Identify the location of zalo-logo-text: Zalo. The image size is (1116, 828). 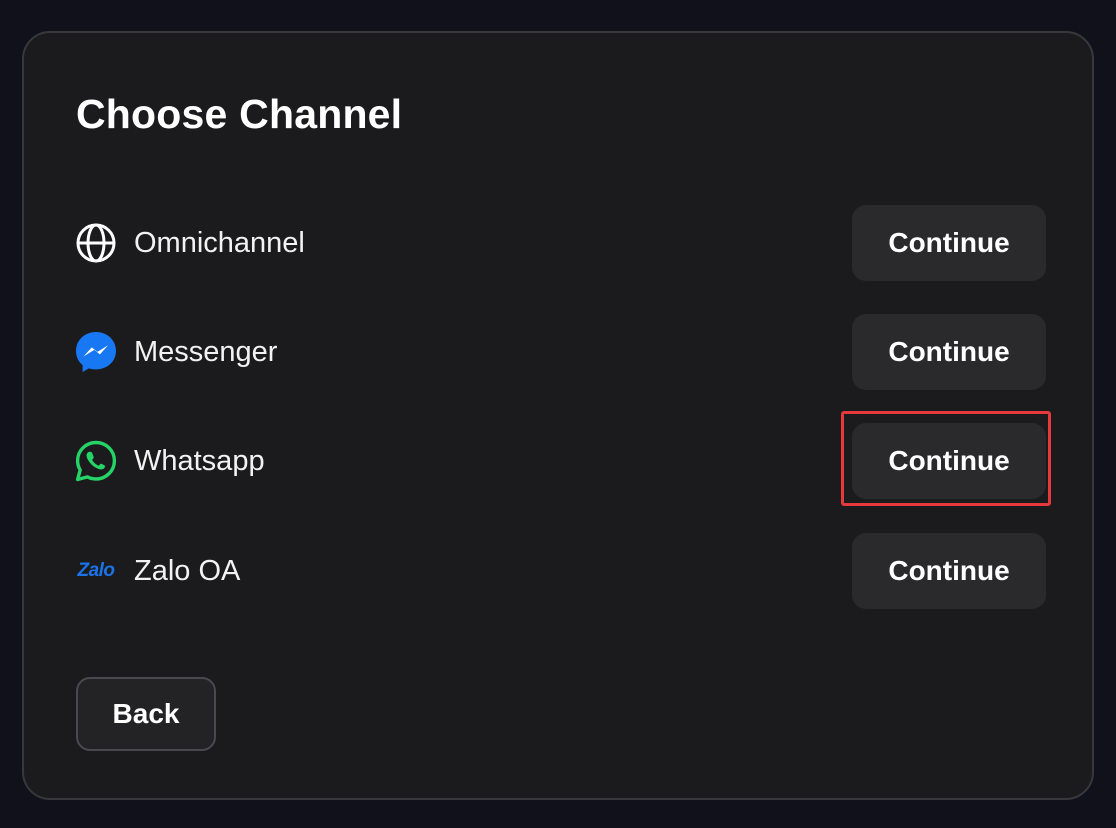
(96, 570).